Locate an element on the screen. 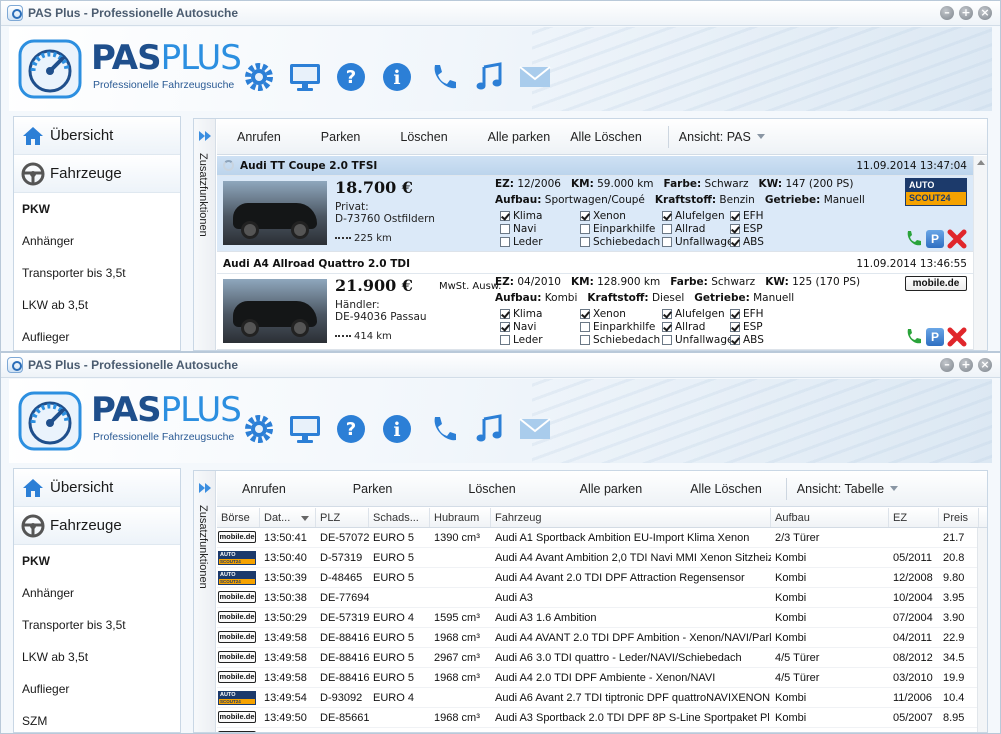 This screenshot has height=734, width=1001. sidebar-vehicles: Fahrzeuge is located at coordinates (97, 174).